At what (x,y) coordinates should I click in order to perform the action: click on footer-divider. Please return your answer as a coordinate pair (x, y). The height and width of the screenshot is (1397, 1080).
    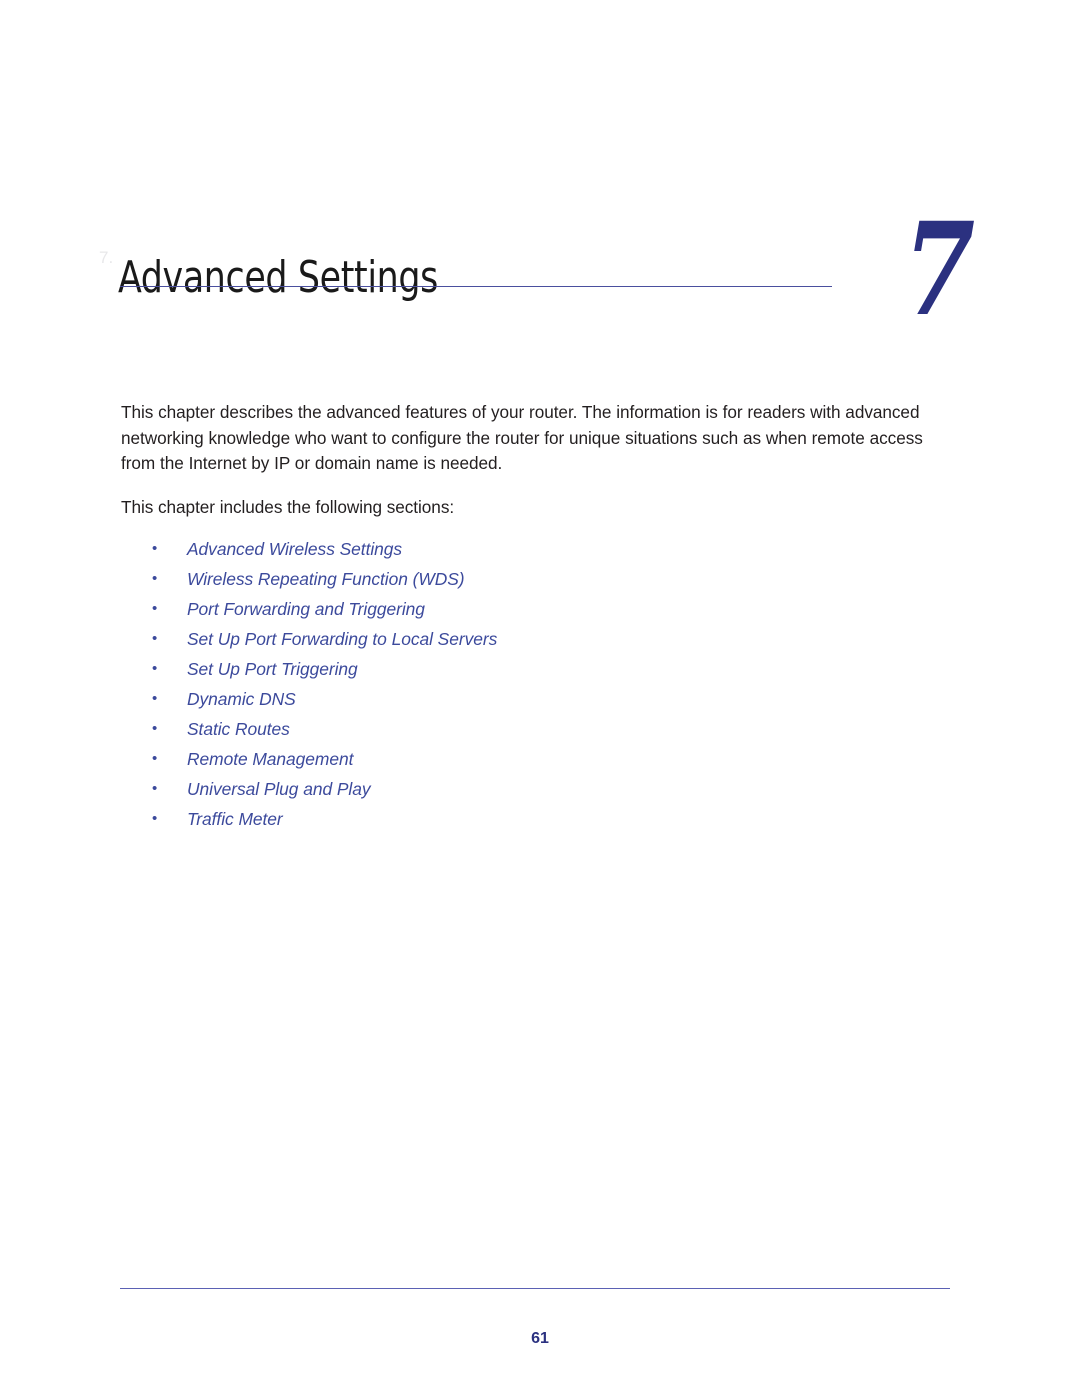
    Looking at the image, I should click on (535, 1288).